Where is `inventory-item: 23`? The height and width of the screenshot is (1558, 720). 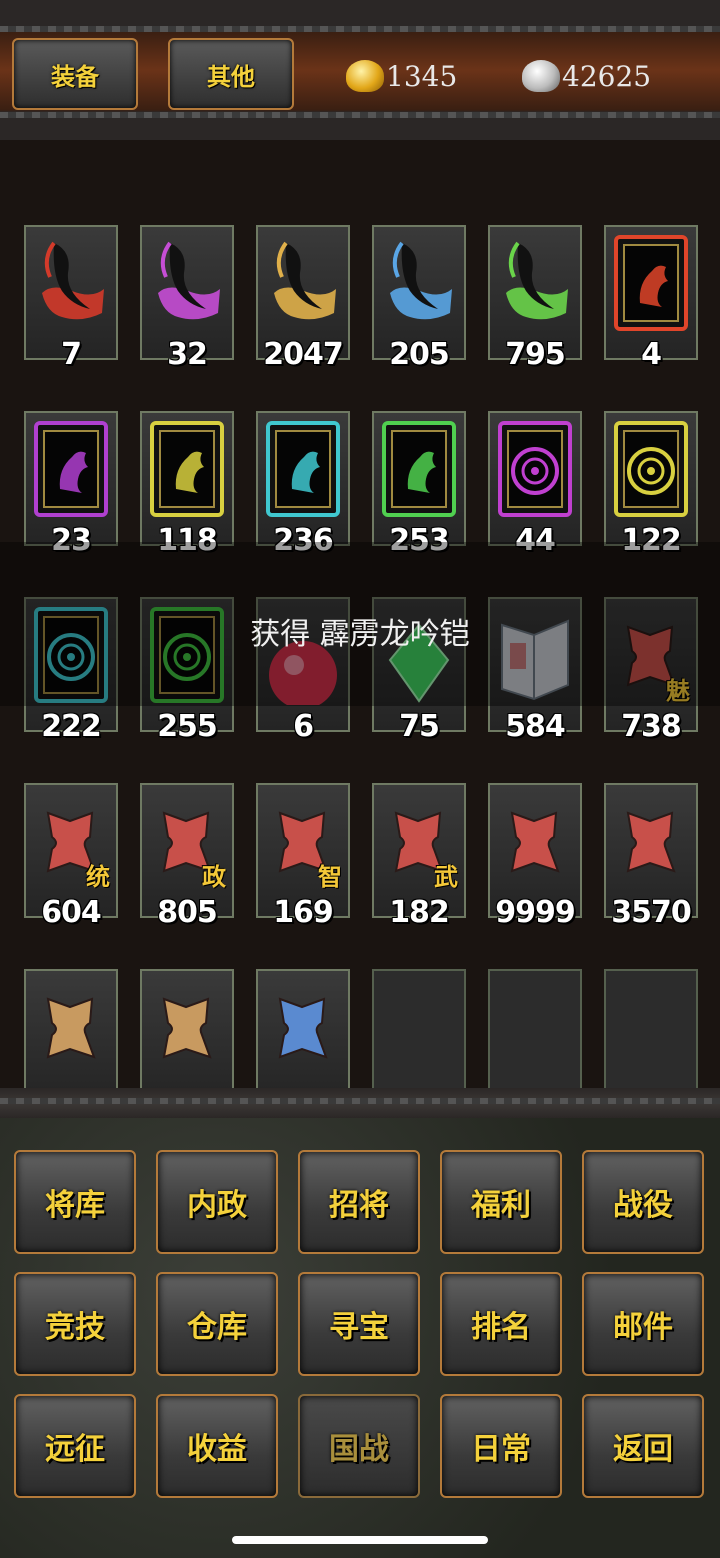
inventory-item: 23 is located at coordinates (71, 484).